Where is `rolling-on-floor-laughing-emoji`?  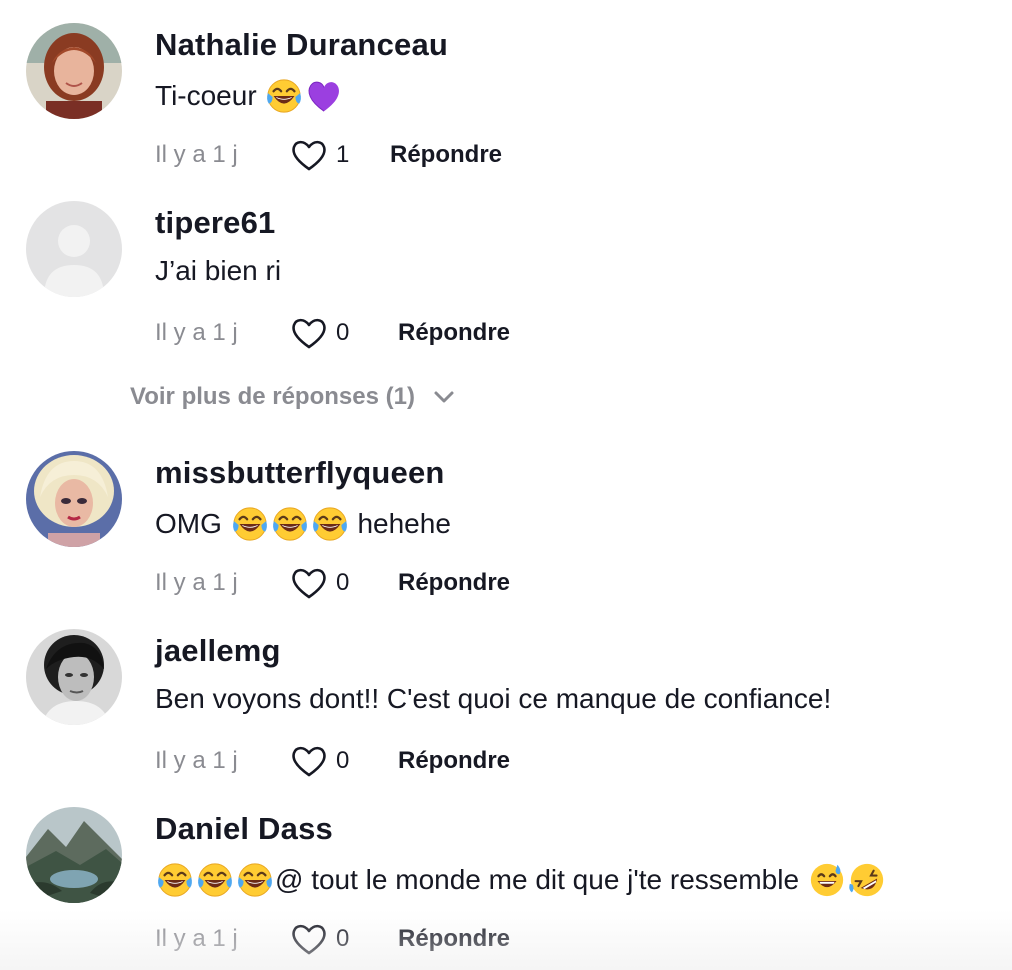 rolling-on-floor-laughing-emoji is located at coordinates (867, 880).